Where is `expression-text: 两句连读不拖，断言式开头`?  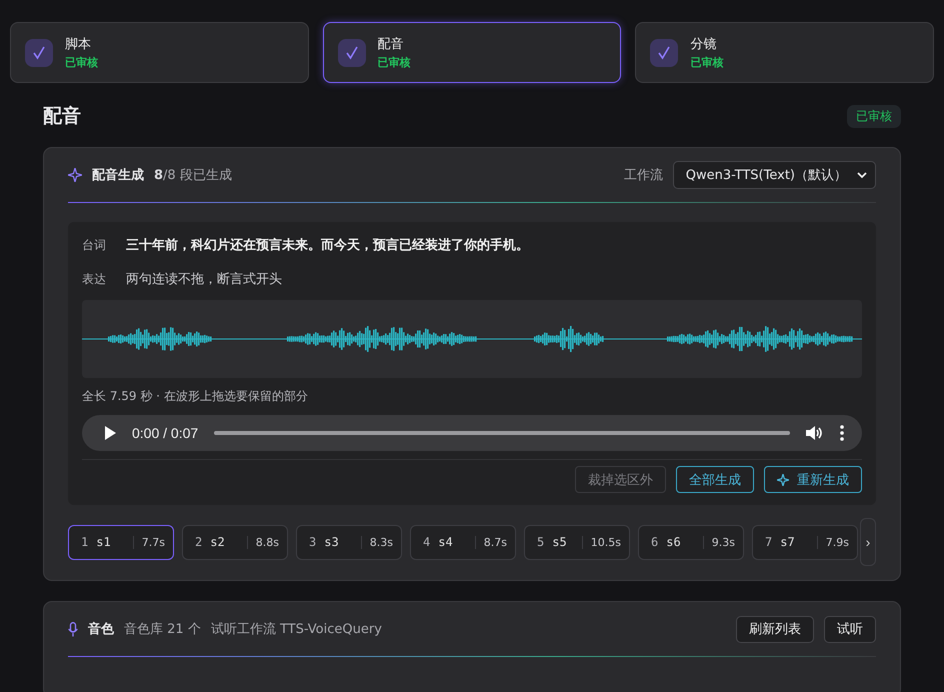
expression-text: 两句连读不拖，断言式开头 is located at coordinates (204, 279).